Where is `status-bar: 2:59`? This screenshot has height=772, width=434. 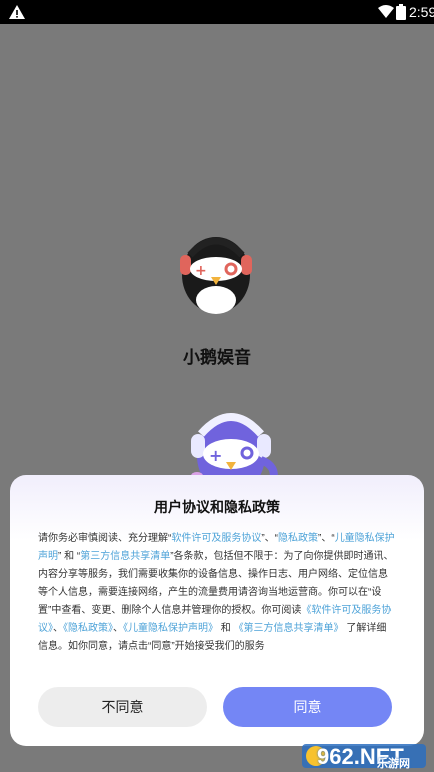 status-bar: 2:59 is located at coordinates (217, 12).